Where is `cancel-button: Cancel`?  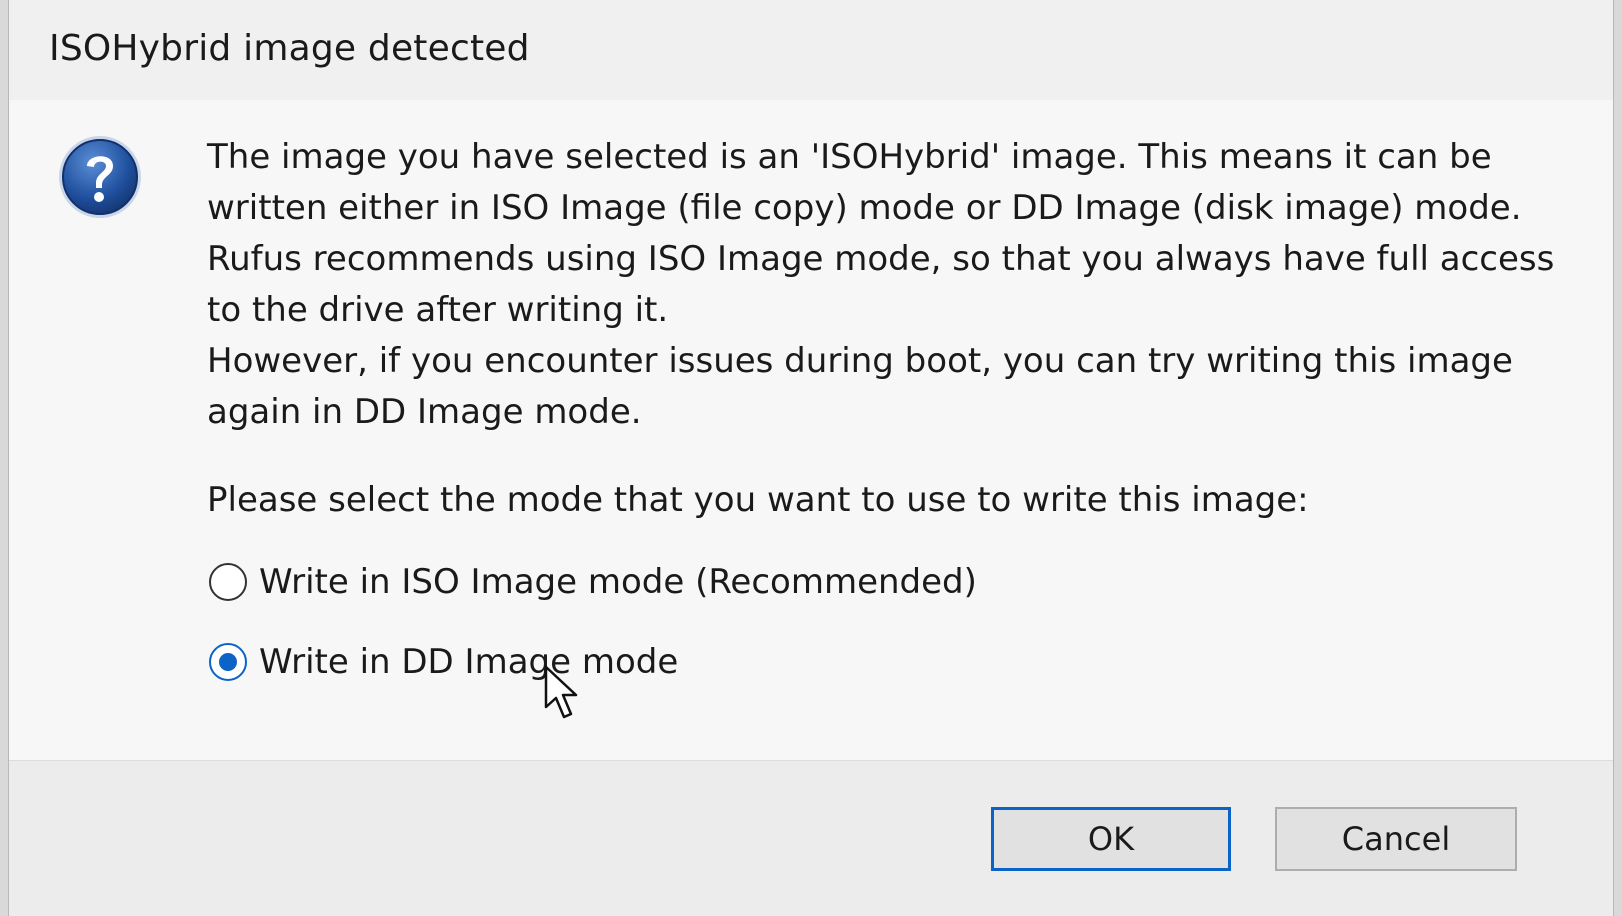 cancel-button: Cancel is located at coordinates (1396, 839).